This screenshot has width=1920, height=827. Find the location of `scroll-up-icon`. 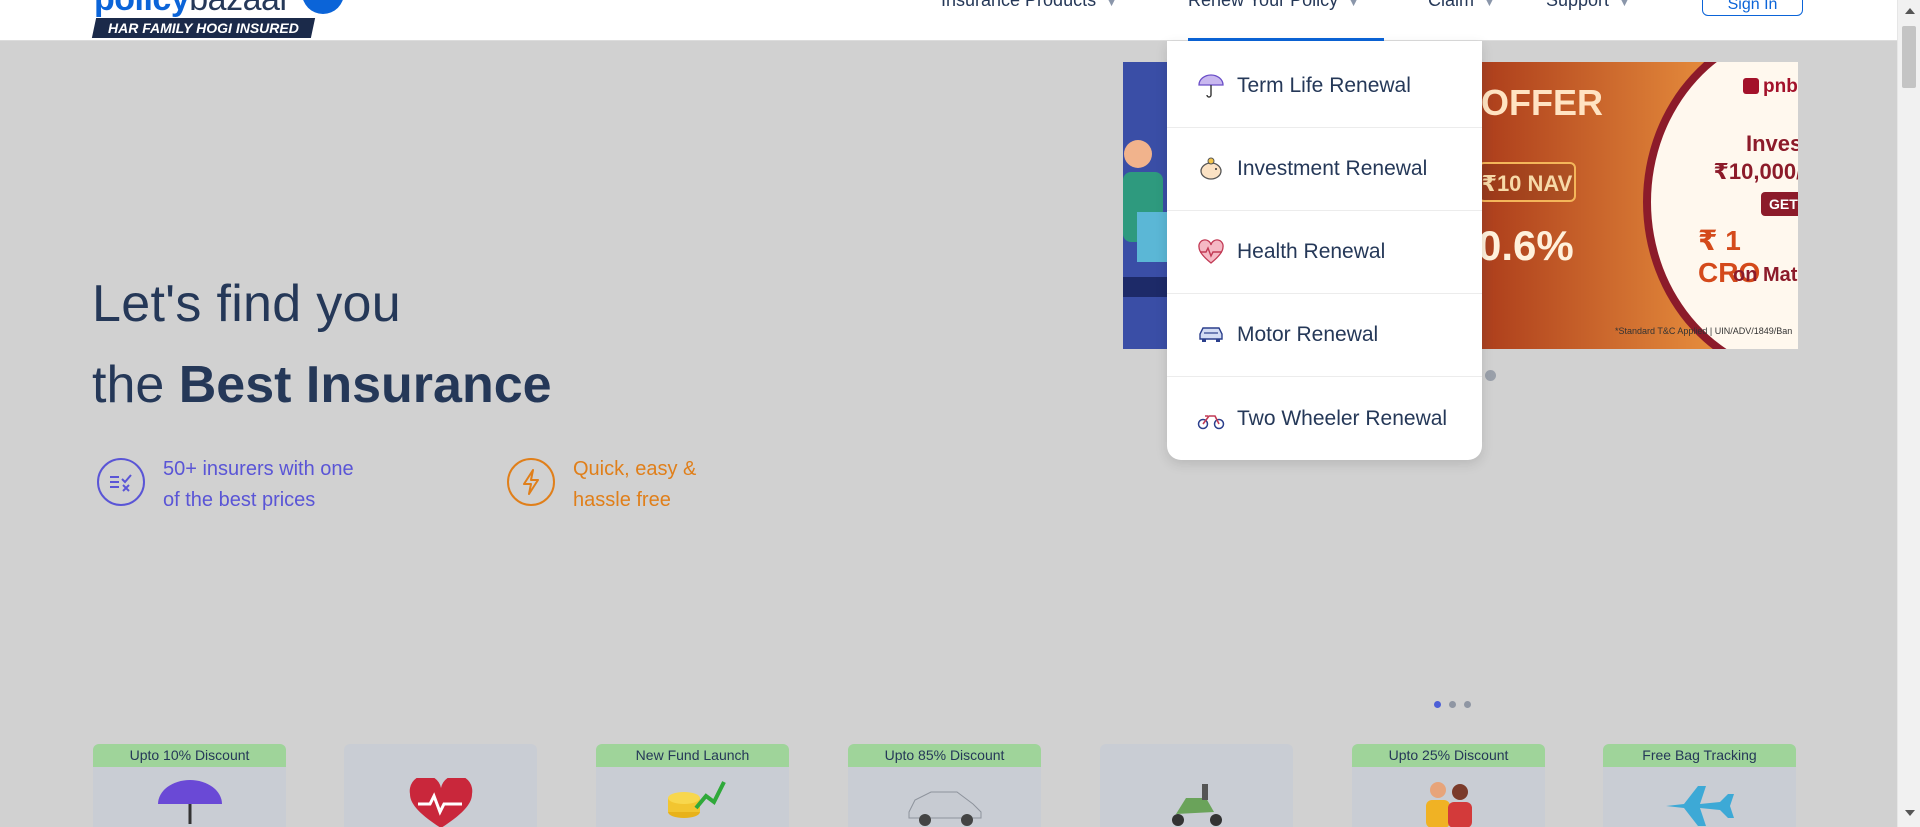

scroll-up-icon is located at coordinates (1910, 11).